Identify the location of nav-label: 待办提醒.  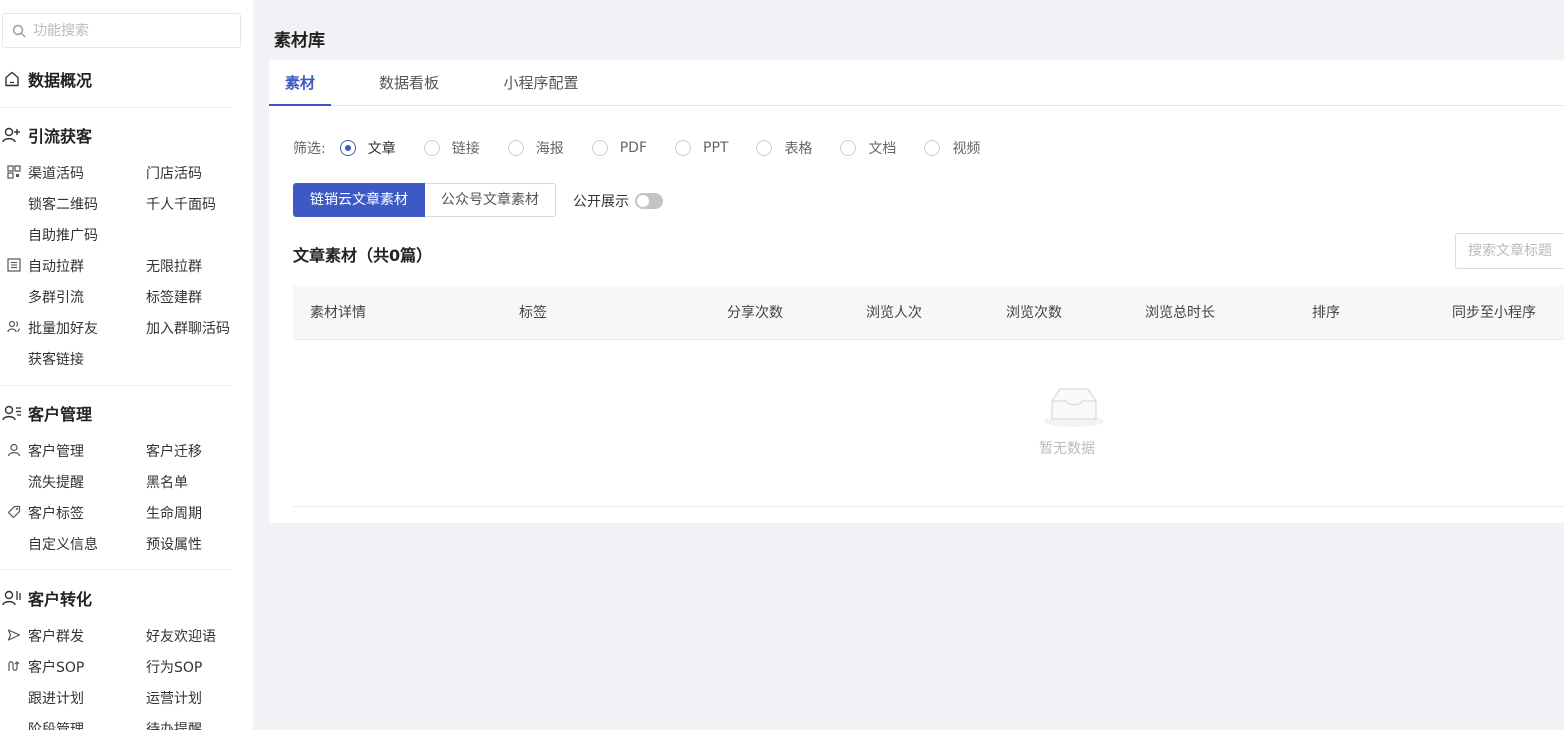
(174, 726).